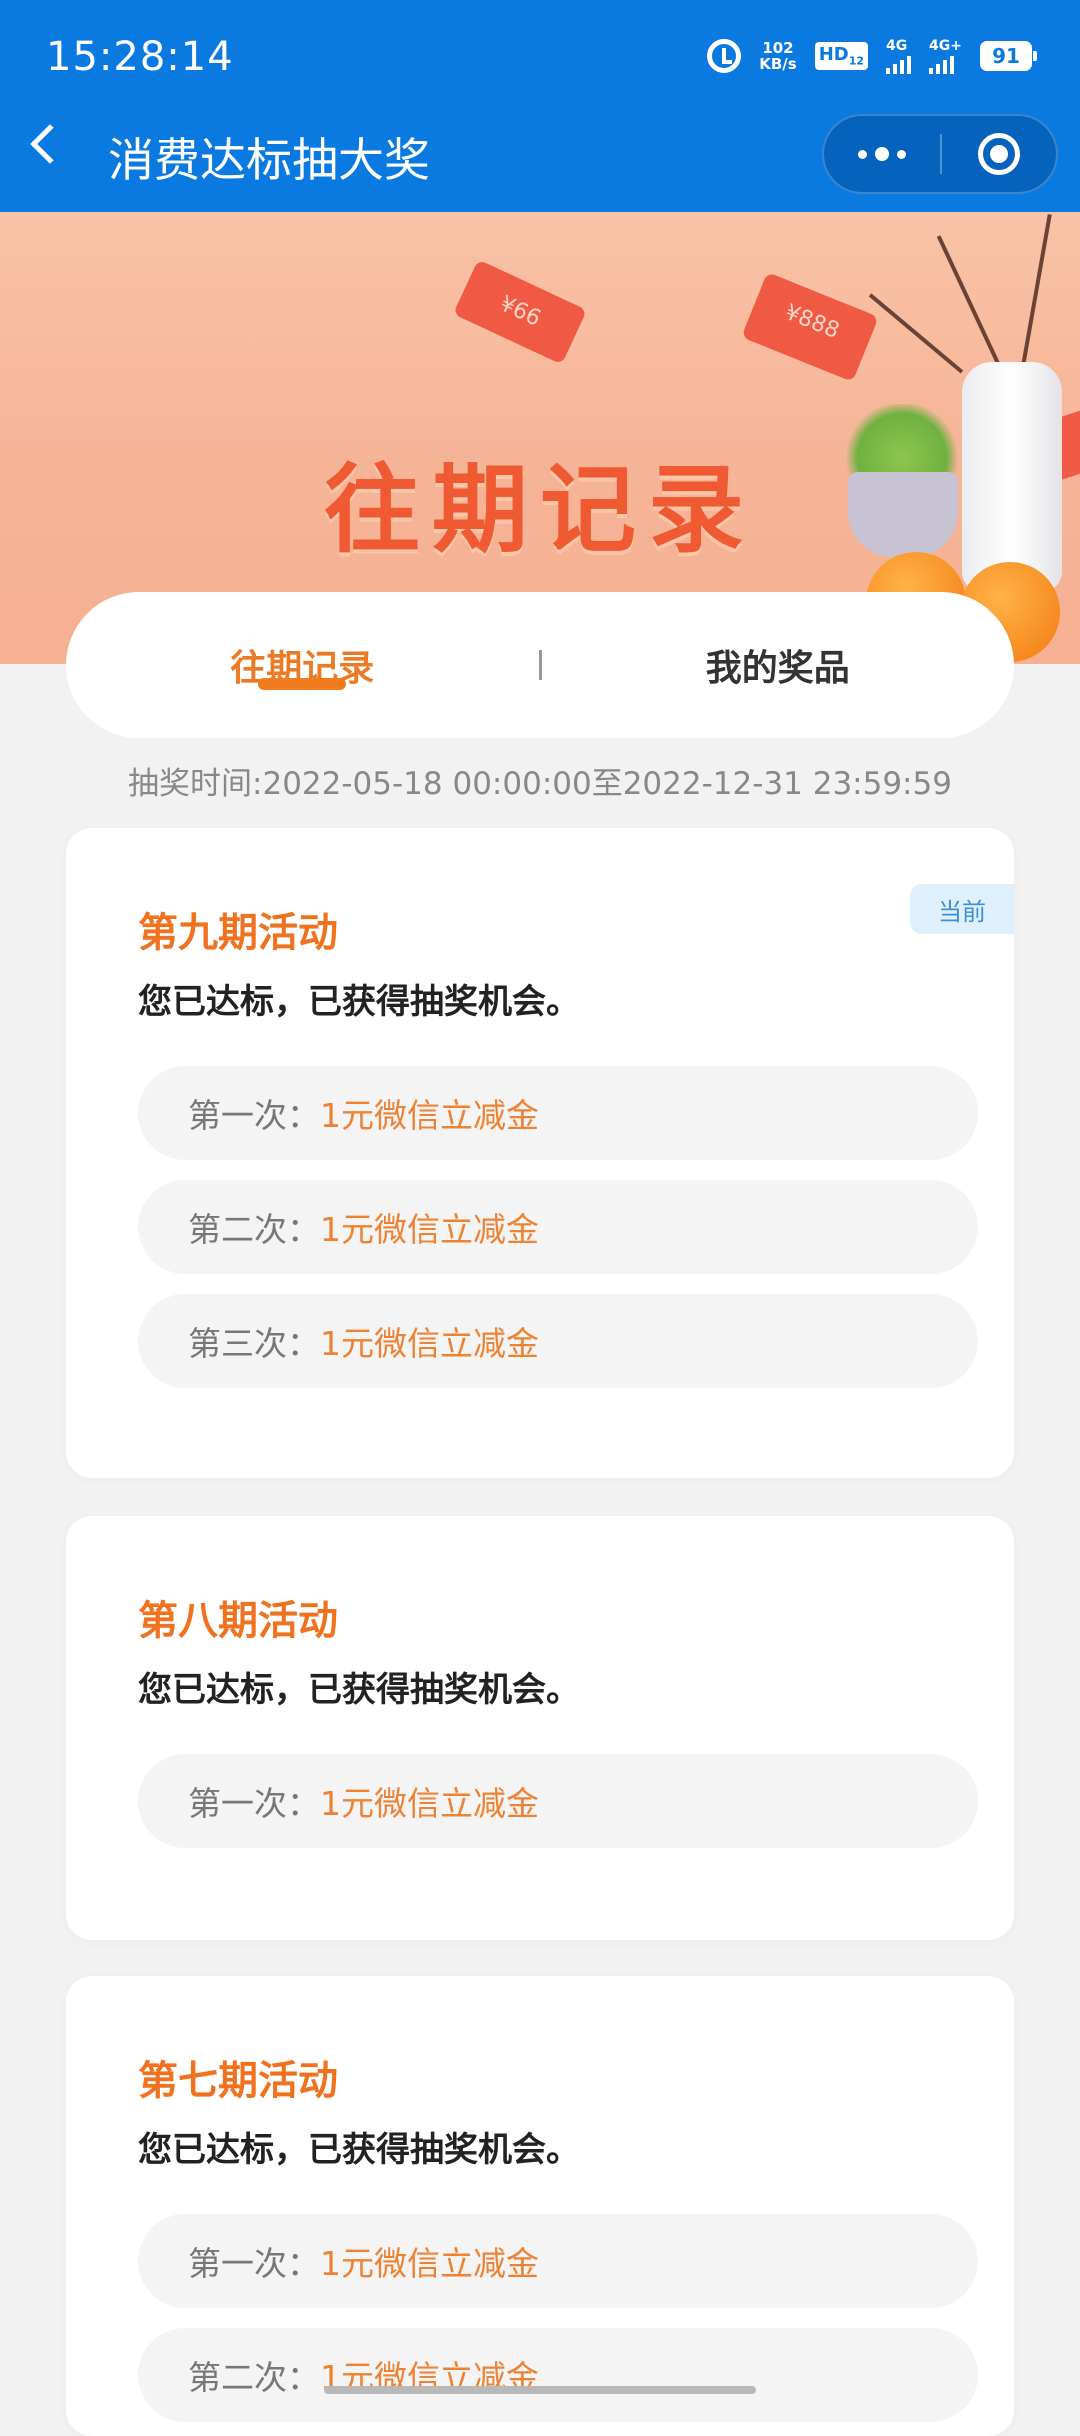  What do you see at coordinates (269, 160) in the screenshot?
I see `page-title: 消费达标抽大奖` at bounding box center [269, 160].